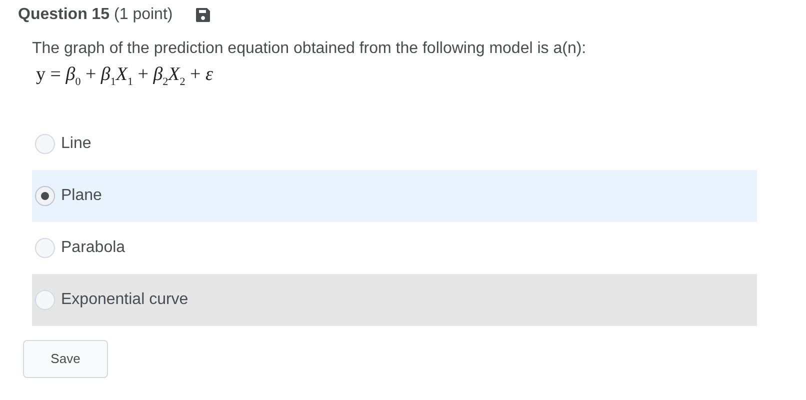 This screenshot has height=400, width=806. I want to click on equation: y = β$_{0}$ + β$_{1}$X$_{1}$ + β$_{2}$X$_{2}$ + ε, so click(125, 76).